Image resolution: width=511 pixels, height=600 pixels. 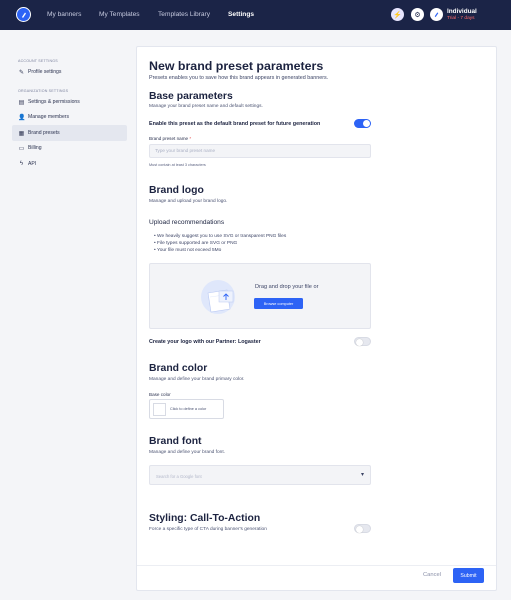 What do you see at coordinates (21, 133) in the screenshot?
I see `brand-icon: ▦` at bounding box center [21, 133].